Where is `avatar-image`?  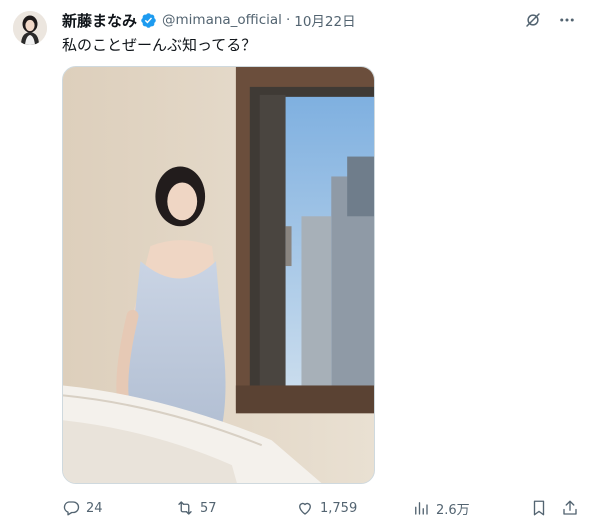 avatar-image is located at coordinates (30, 28).